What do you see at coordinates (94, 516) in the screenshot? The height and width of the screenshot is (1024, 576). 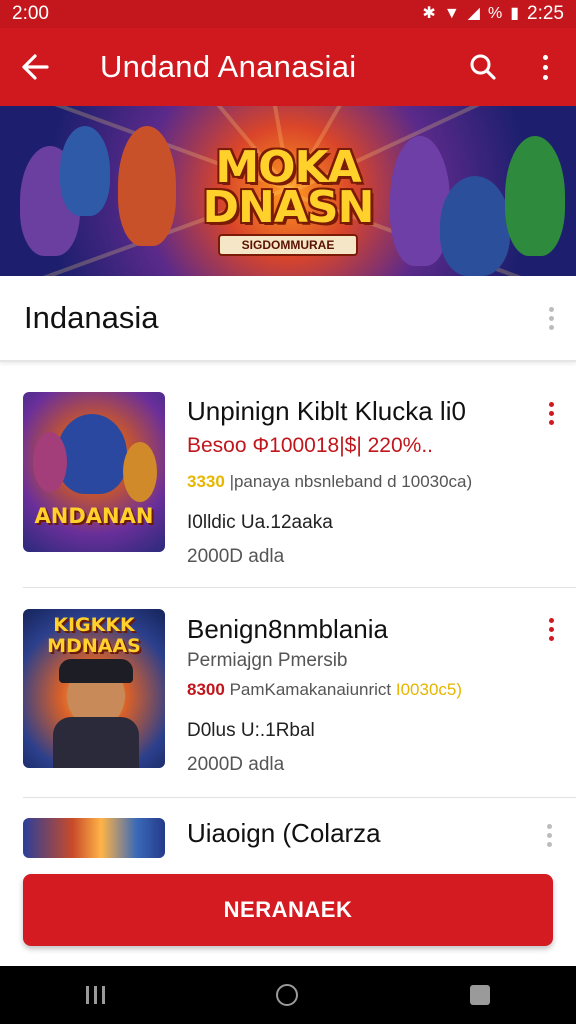 I see `thumbnail-caption: ANDANAN` at bounding box center [94, 516].